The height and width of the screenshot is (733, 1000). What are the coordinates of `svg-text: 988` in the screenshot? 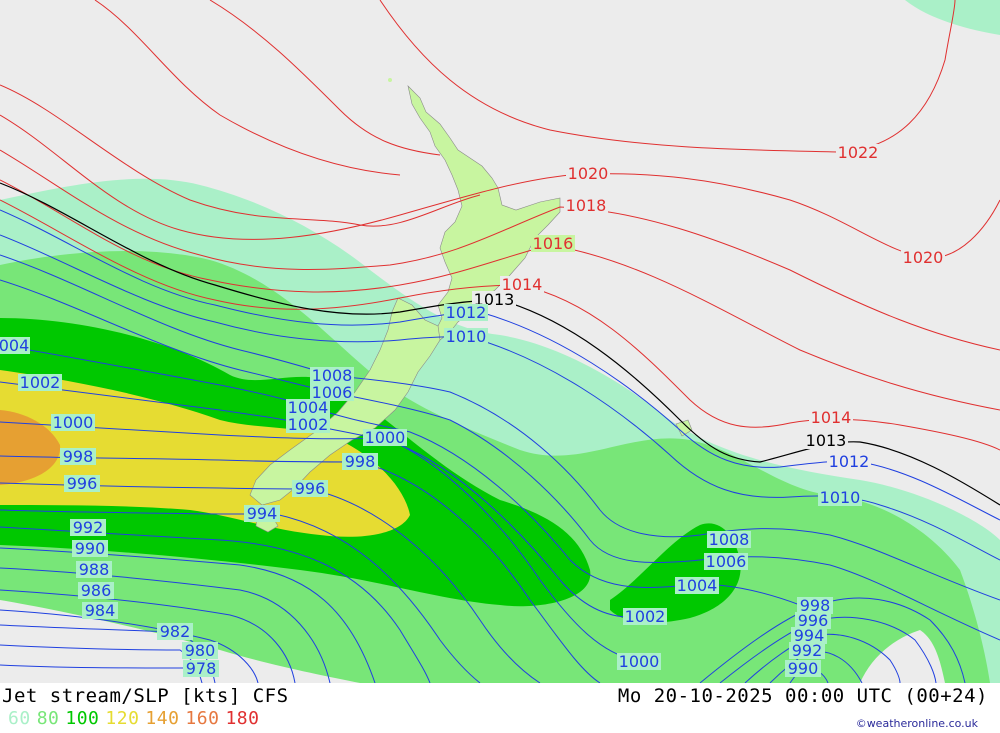 It's located at (94, 569).